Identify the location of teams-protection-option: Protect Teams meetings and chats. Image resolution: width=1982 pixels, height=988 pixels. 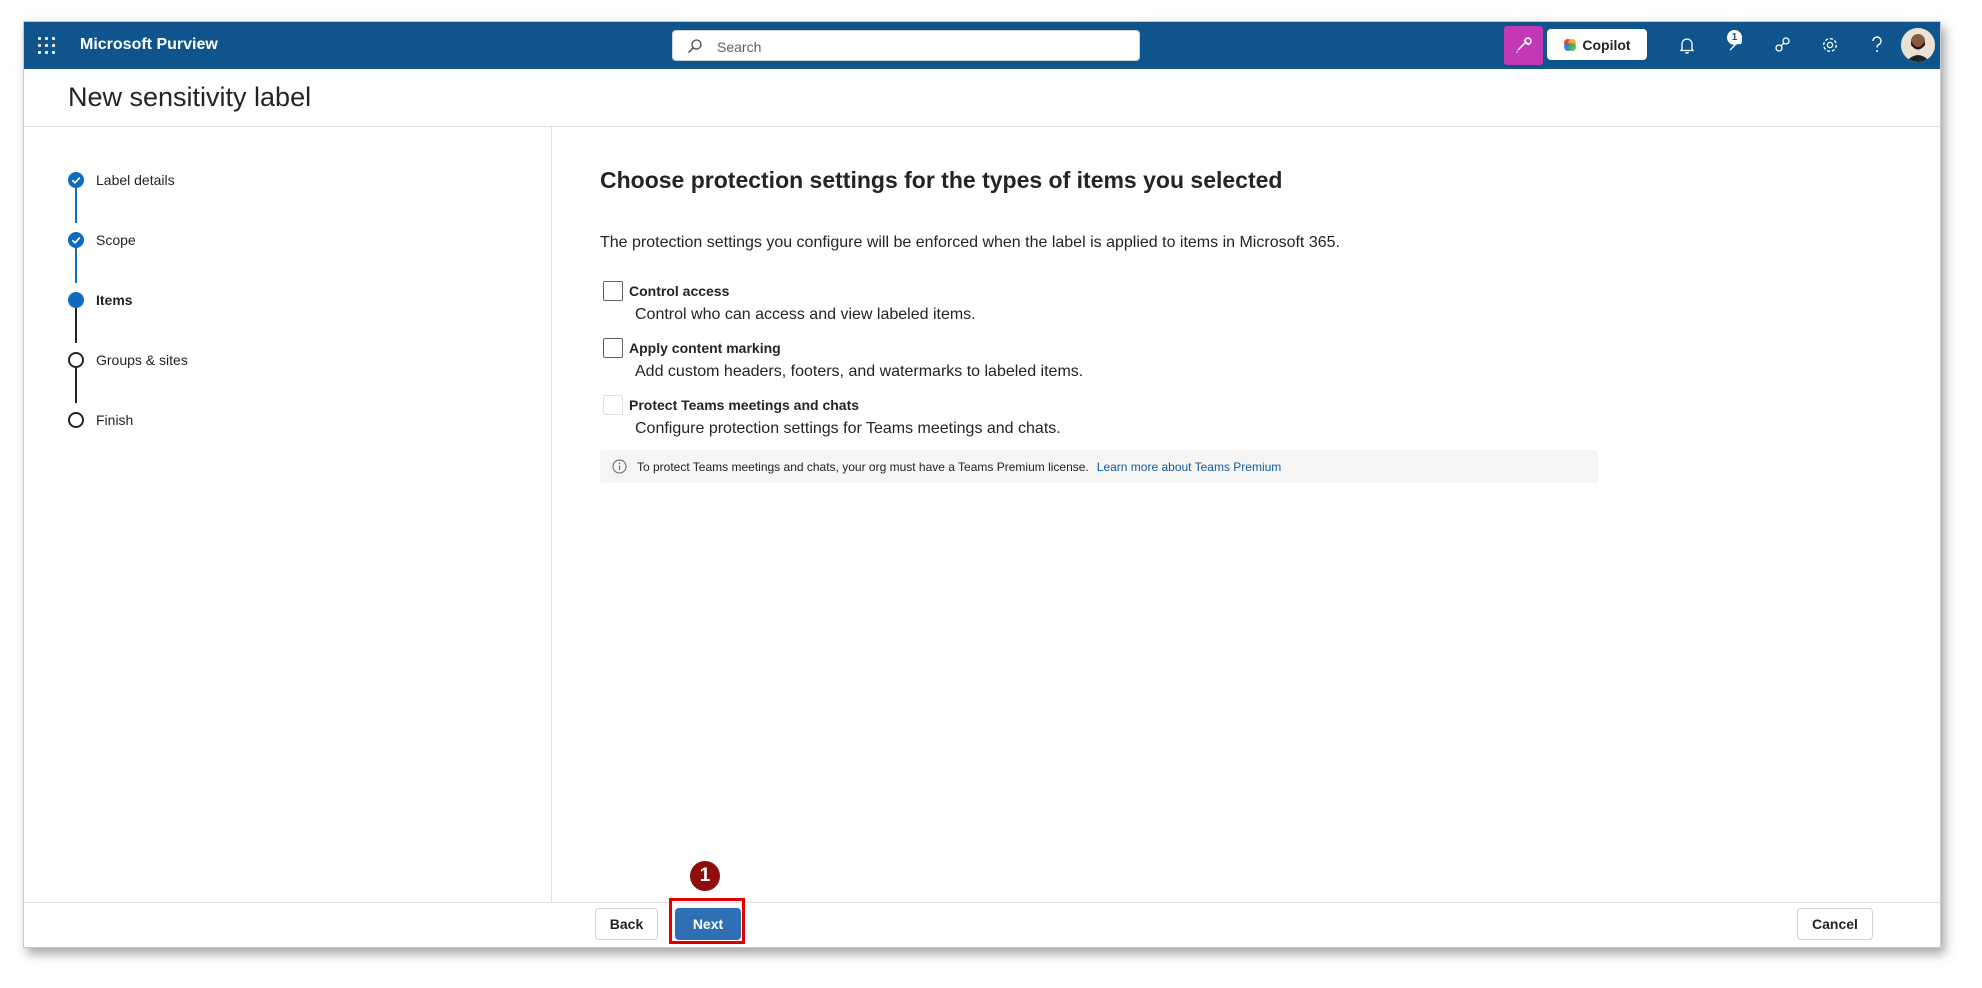
(731, 405).